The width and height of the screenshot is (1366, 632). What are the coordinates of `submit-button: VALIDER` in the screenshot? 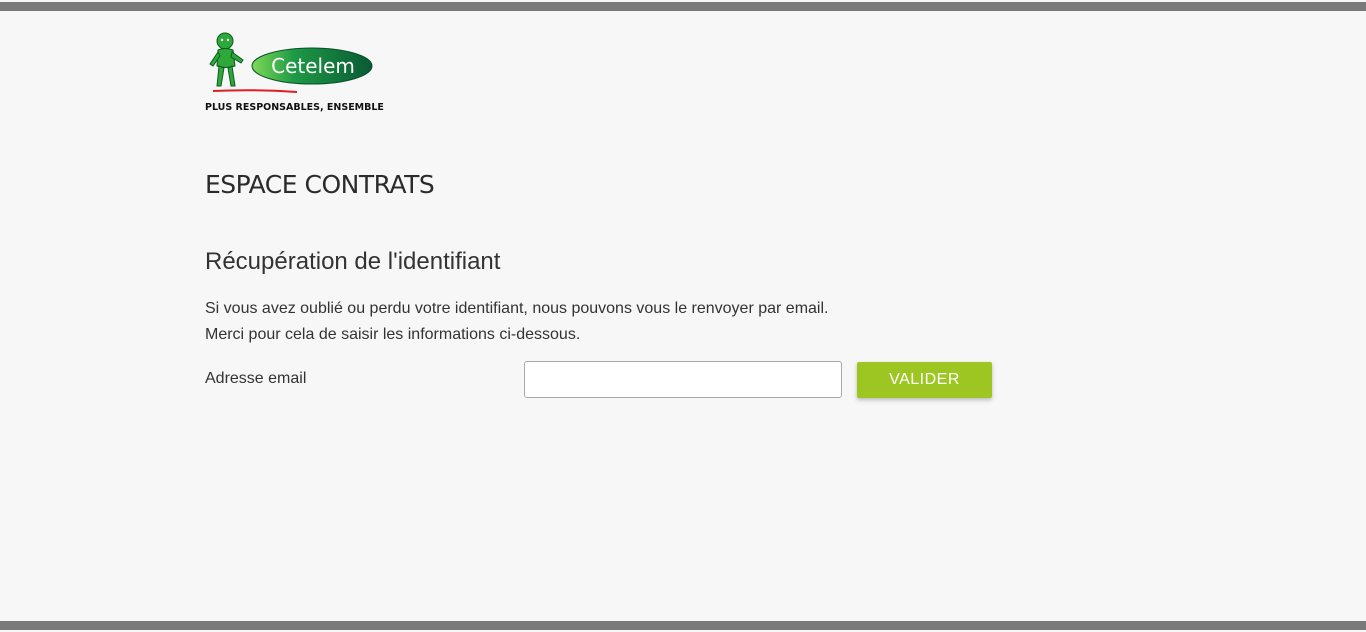 It's located at (924, 380).